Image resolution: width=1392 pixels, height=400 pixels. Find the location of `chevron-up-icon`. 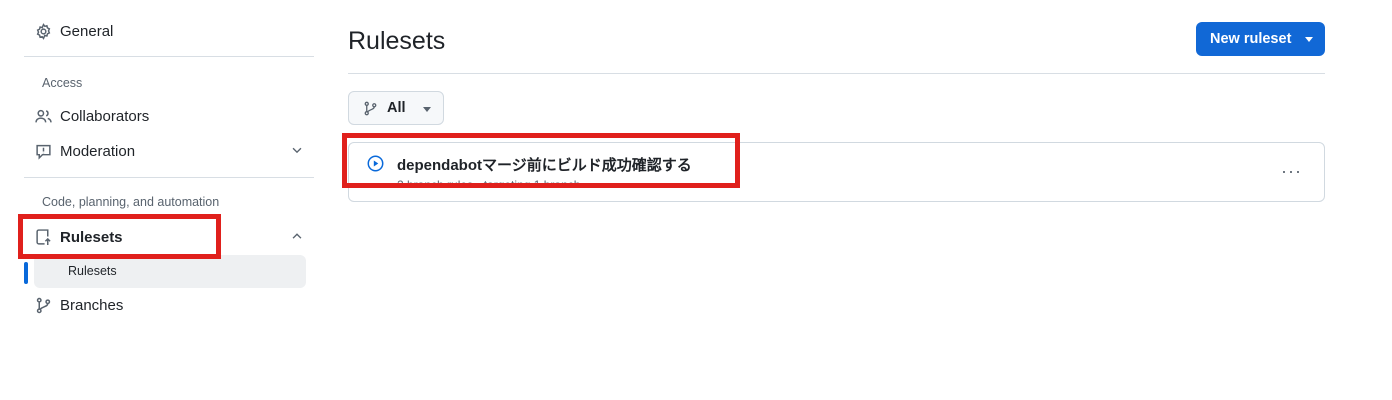

chevron-up-icon is located at coordinates (298, 237).